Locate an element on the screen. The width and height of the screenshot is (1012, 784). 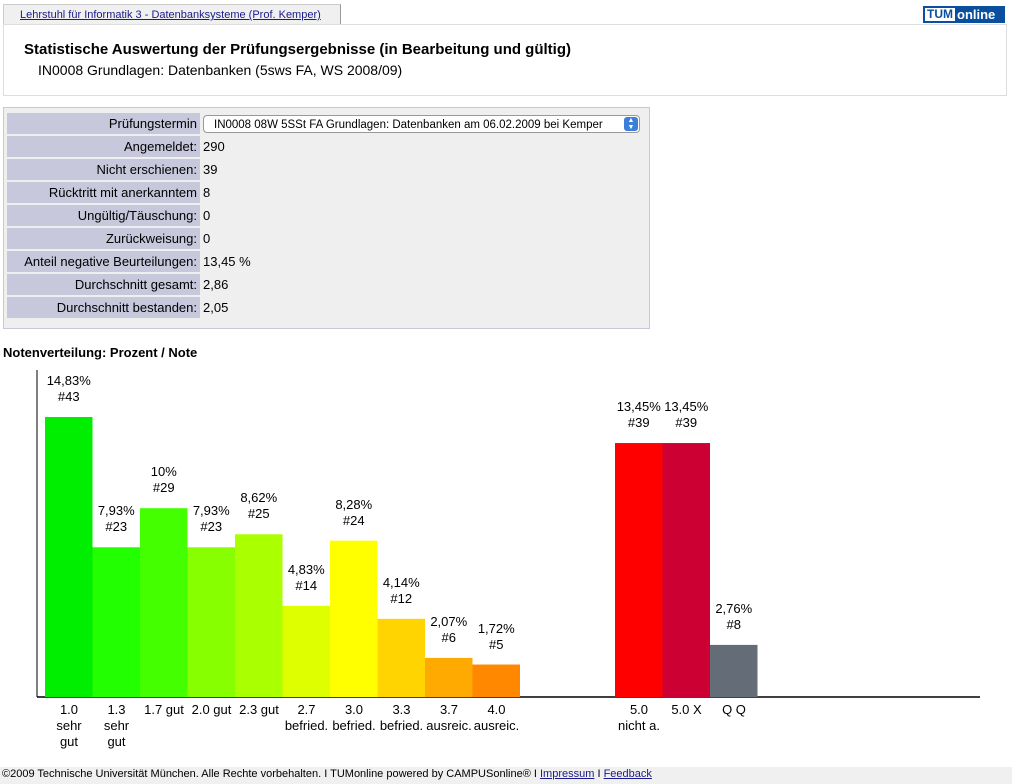
count-label: #14 is located at coordinates (306, 585).